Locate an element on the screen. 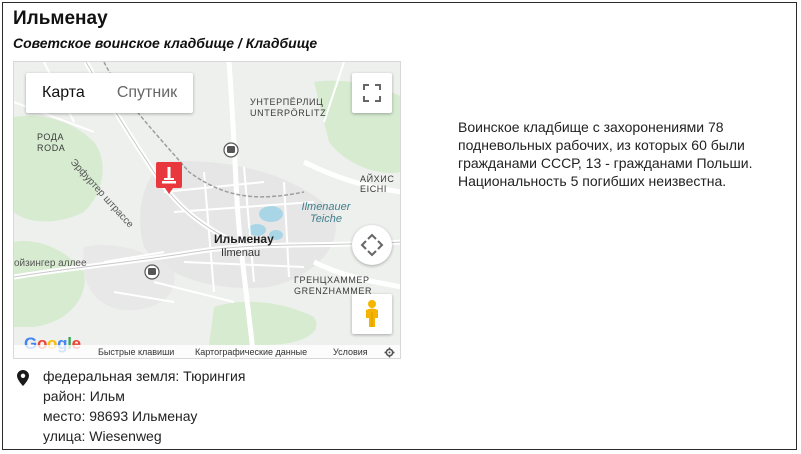 The width and height of the screenshot is (801, 454). location-pin-icon is located at coordinates (23, 378).